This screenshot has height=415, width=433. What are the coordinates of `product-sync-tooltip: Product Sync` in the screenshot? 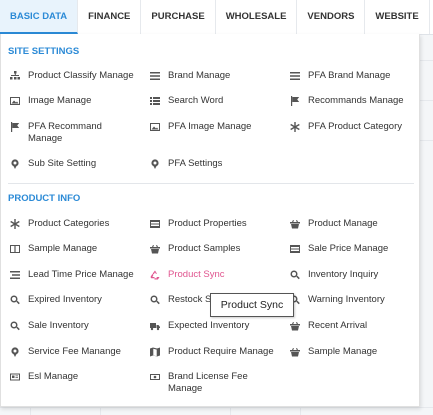 It's located at (252, 305).